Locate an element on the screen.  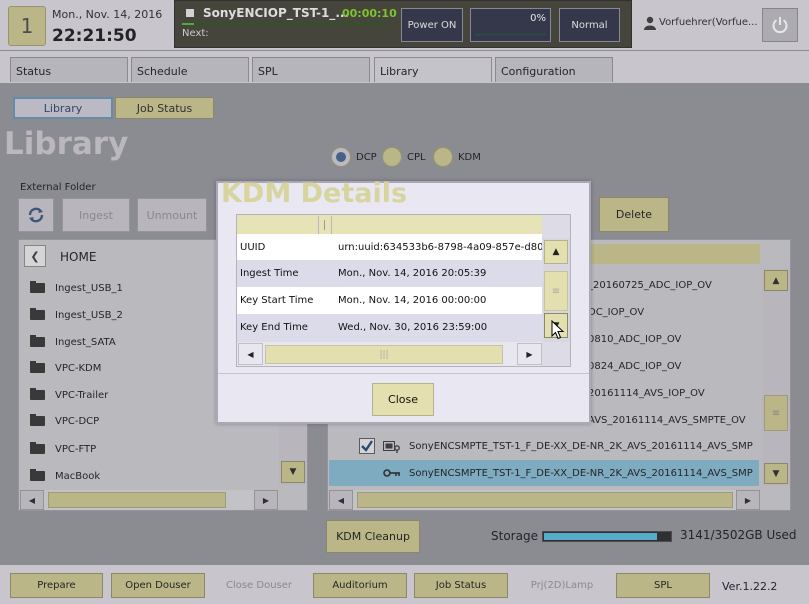
scroll-right-button: ▶ is located at coordinates (529, 354).